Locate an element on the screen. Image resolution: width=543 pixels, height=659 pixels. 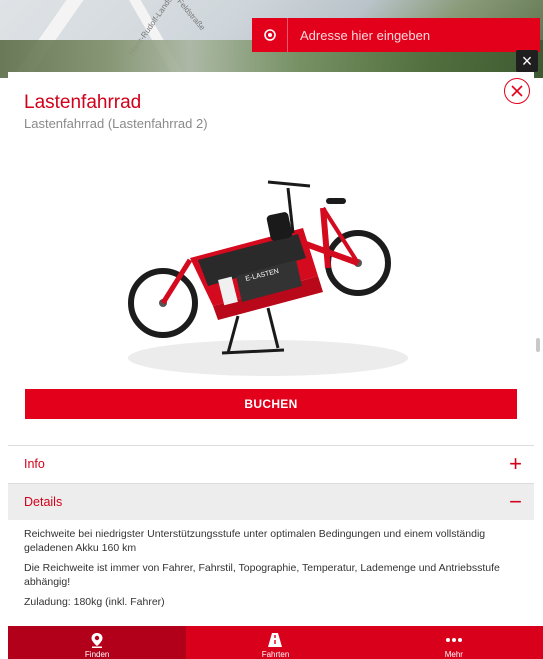
details-accordion-label: Details is located at coordinates (43, 502).